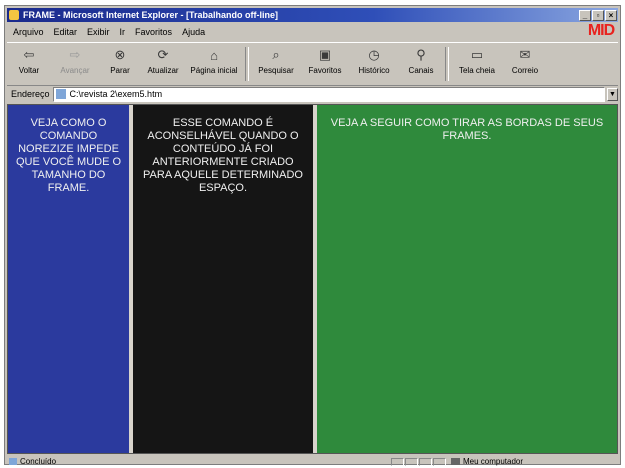 This screenshot has width=625, height=468. I want to click on back-arrow-icon: ⇦, so click(29, 54).